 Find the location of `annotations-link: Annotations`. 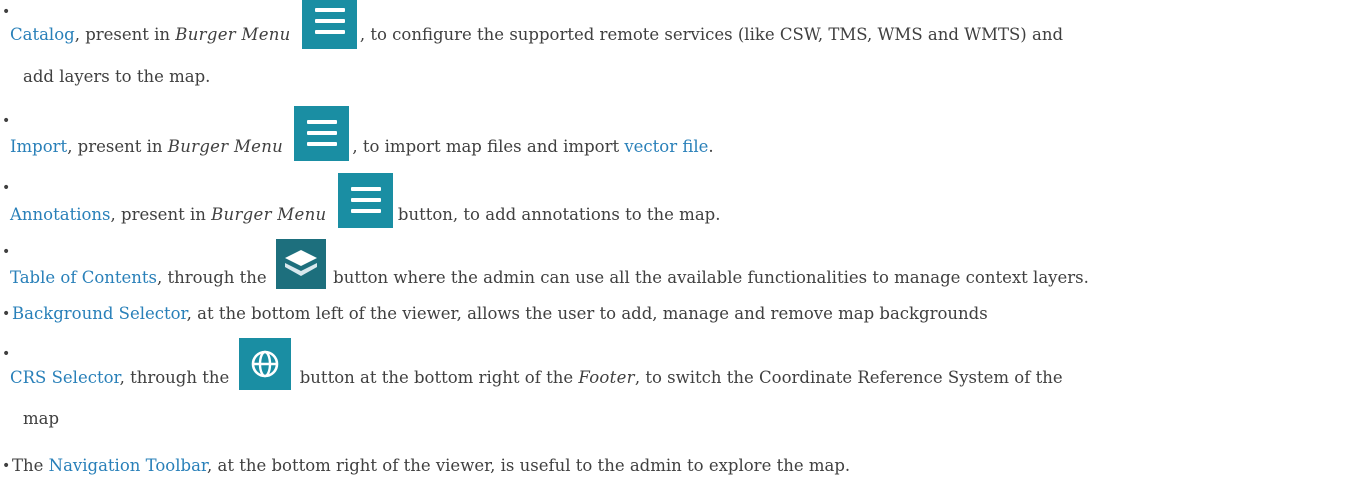

annotations-link: Annotations is located at coordinates (60, 214).